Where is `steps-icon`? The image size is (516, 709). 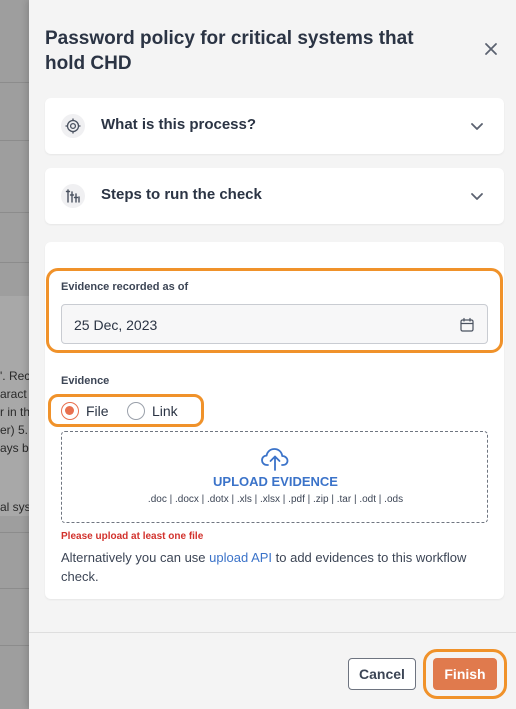
steps-icon is located at coordinates (73, 196).